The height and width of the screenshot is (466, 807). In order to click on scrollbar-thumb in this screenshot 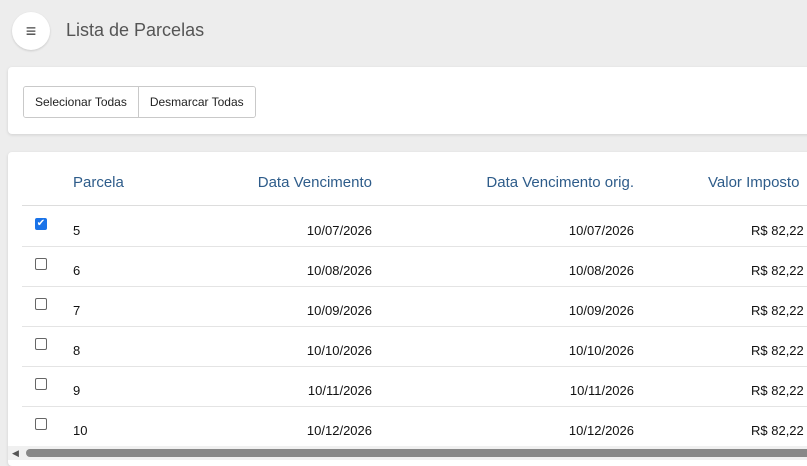, I will do `click(416, 453)`.